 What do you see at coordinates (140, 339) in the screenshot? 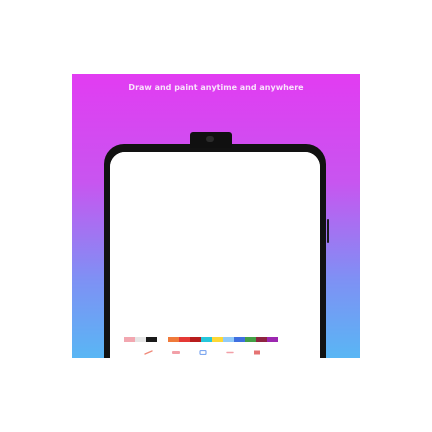
I see `color-swatch-light-gray` at bounding box center [140, 339].